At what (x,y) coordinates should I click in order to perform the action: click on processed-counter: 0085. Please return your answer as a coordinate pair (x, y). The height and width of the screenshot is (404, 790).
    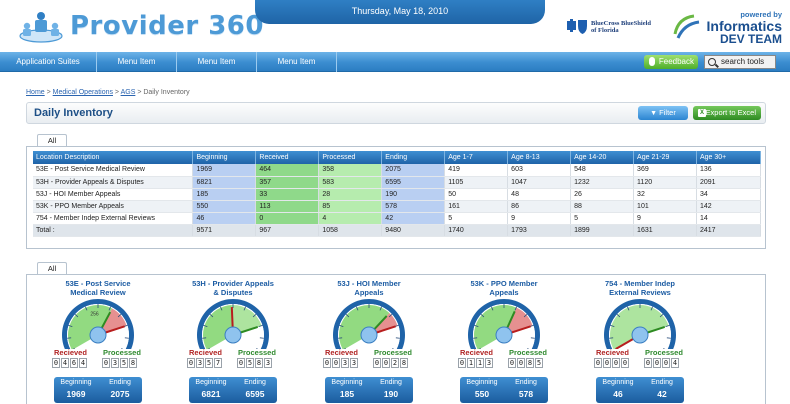
    Looking at the image, I should click on (526, 363).